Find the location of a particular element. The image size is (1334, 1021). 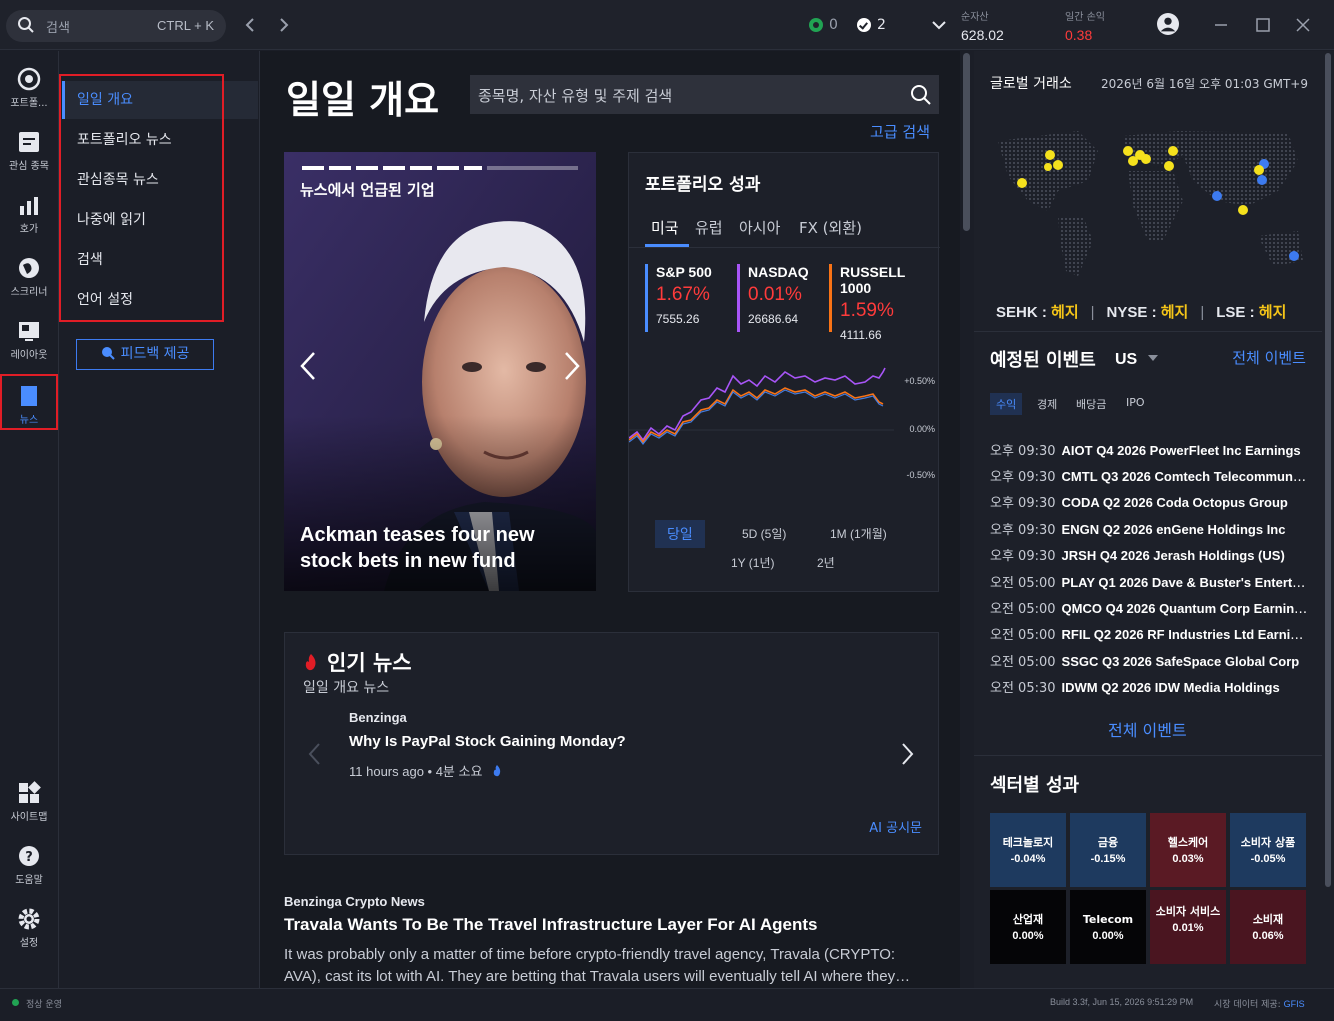

rail-item-news: 뉴스 is located at coordinates (29, 402).